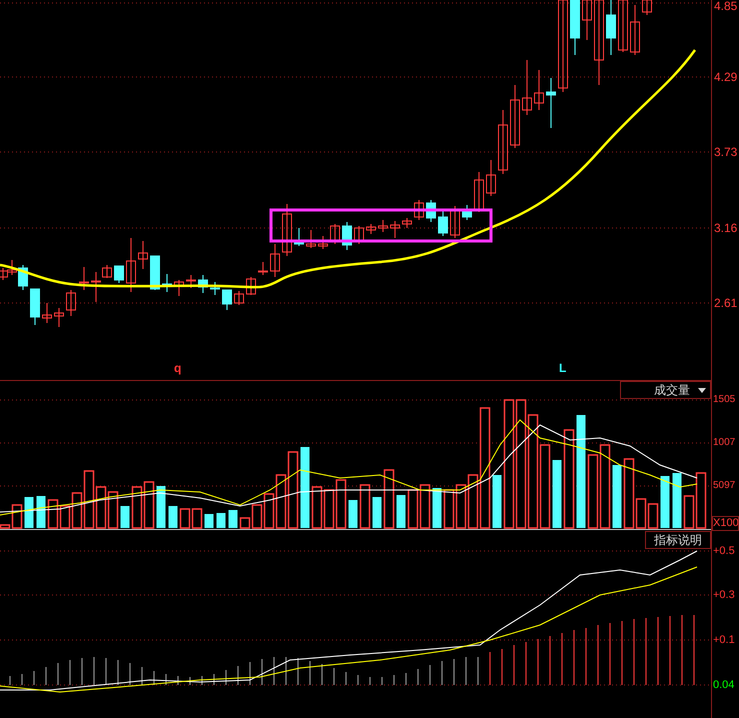 This screenshot has height=718, width=739. What do you see at coordinates (726, 77) in the screenshot?
I see `price-axis-label: 4.29` at bounding box center [726, 77].